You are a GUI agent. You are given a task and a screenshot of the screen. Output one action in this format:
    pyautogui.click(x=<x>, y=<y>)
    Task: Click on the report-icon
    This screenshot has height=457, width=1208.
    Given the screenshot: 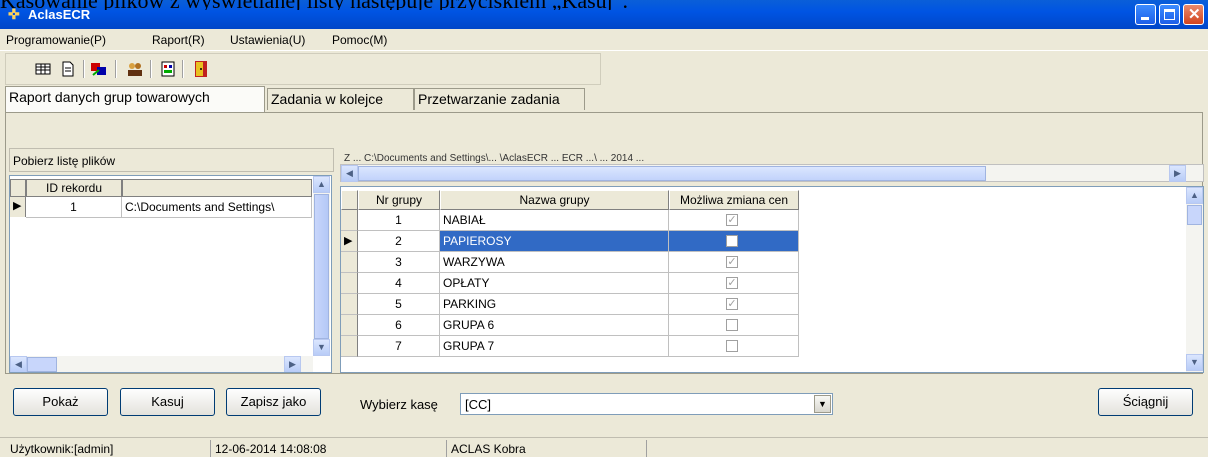 What is the action you would take?
    pyautogui.click(x=168, y=69)
    